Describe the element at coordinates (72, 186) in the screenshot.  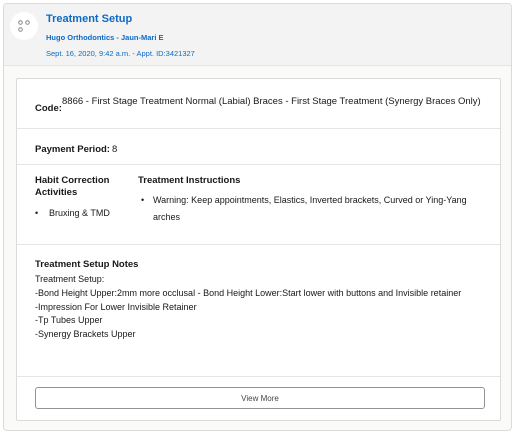
I see `habit-correction-title: Habit Correction Activities` at that location.